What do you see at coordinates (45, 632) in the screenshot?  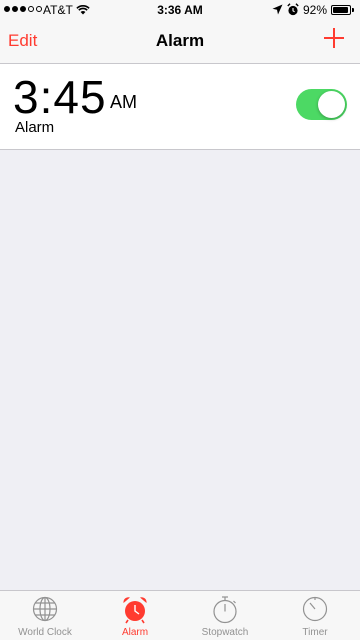 I see `tab-label: World Clock` at bounding box center [45, 632].